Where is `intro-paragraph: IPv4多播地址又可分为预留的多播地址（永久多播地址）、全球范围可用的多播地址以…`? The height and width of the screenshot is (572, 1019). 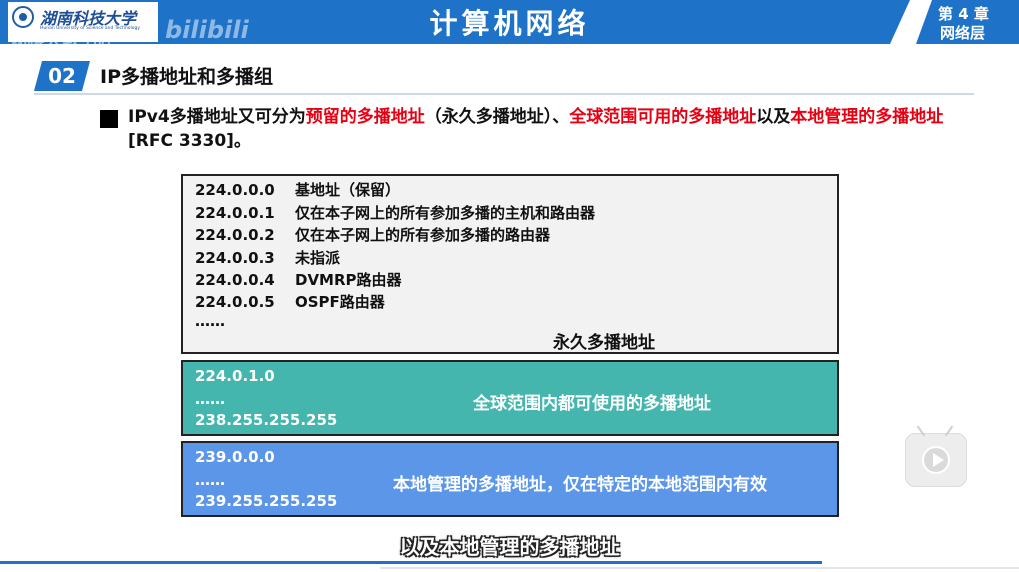 intro-paragraph: IPv4多播地址又可分为预留的多播地址（永久多播地址）、全球范围可用的多播地址以… is located at coordinates (558, 129).